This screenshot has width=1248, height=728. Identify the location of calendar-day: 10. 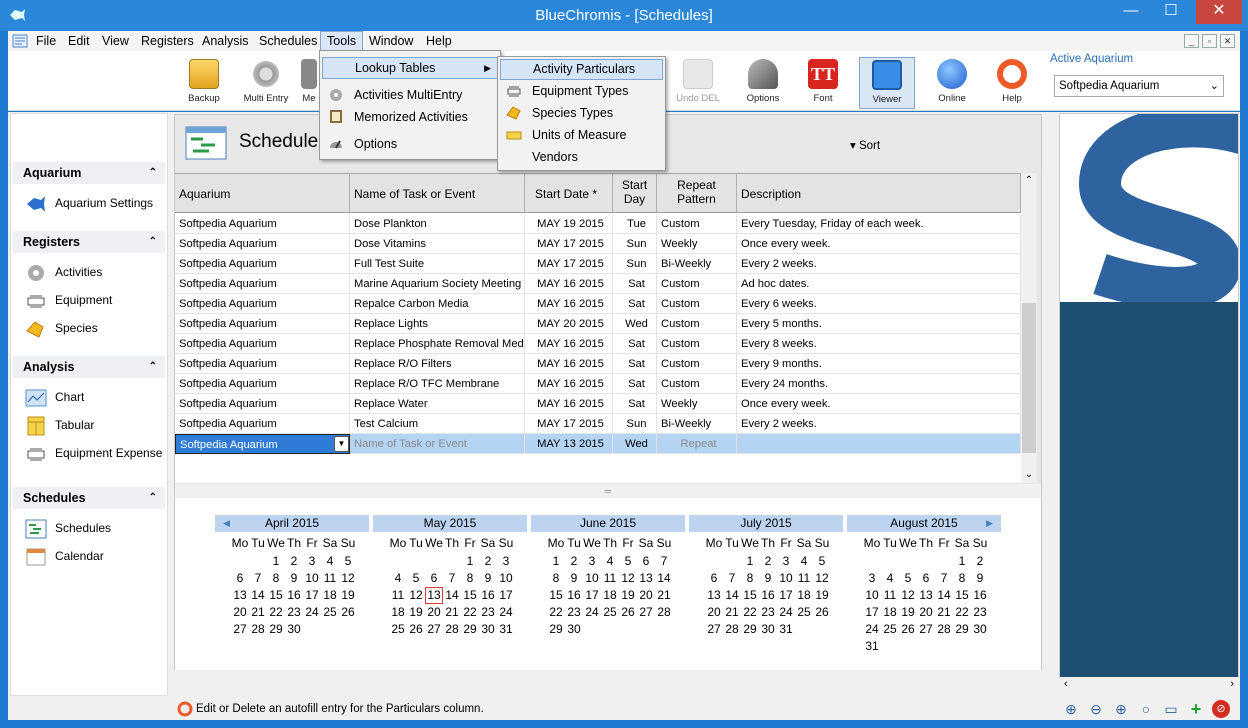
(872, 595).